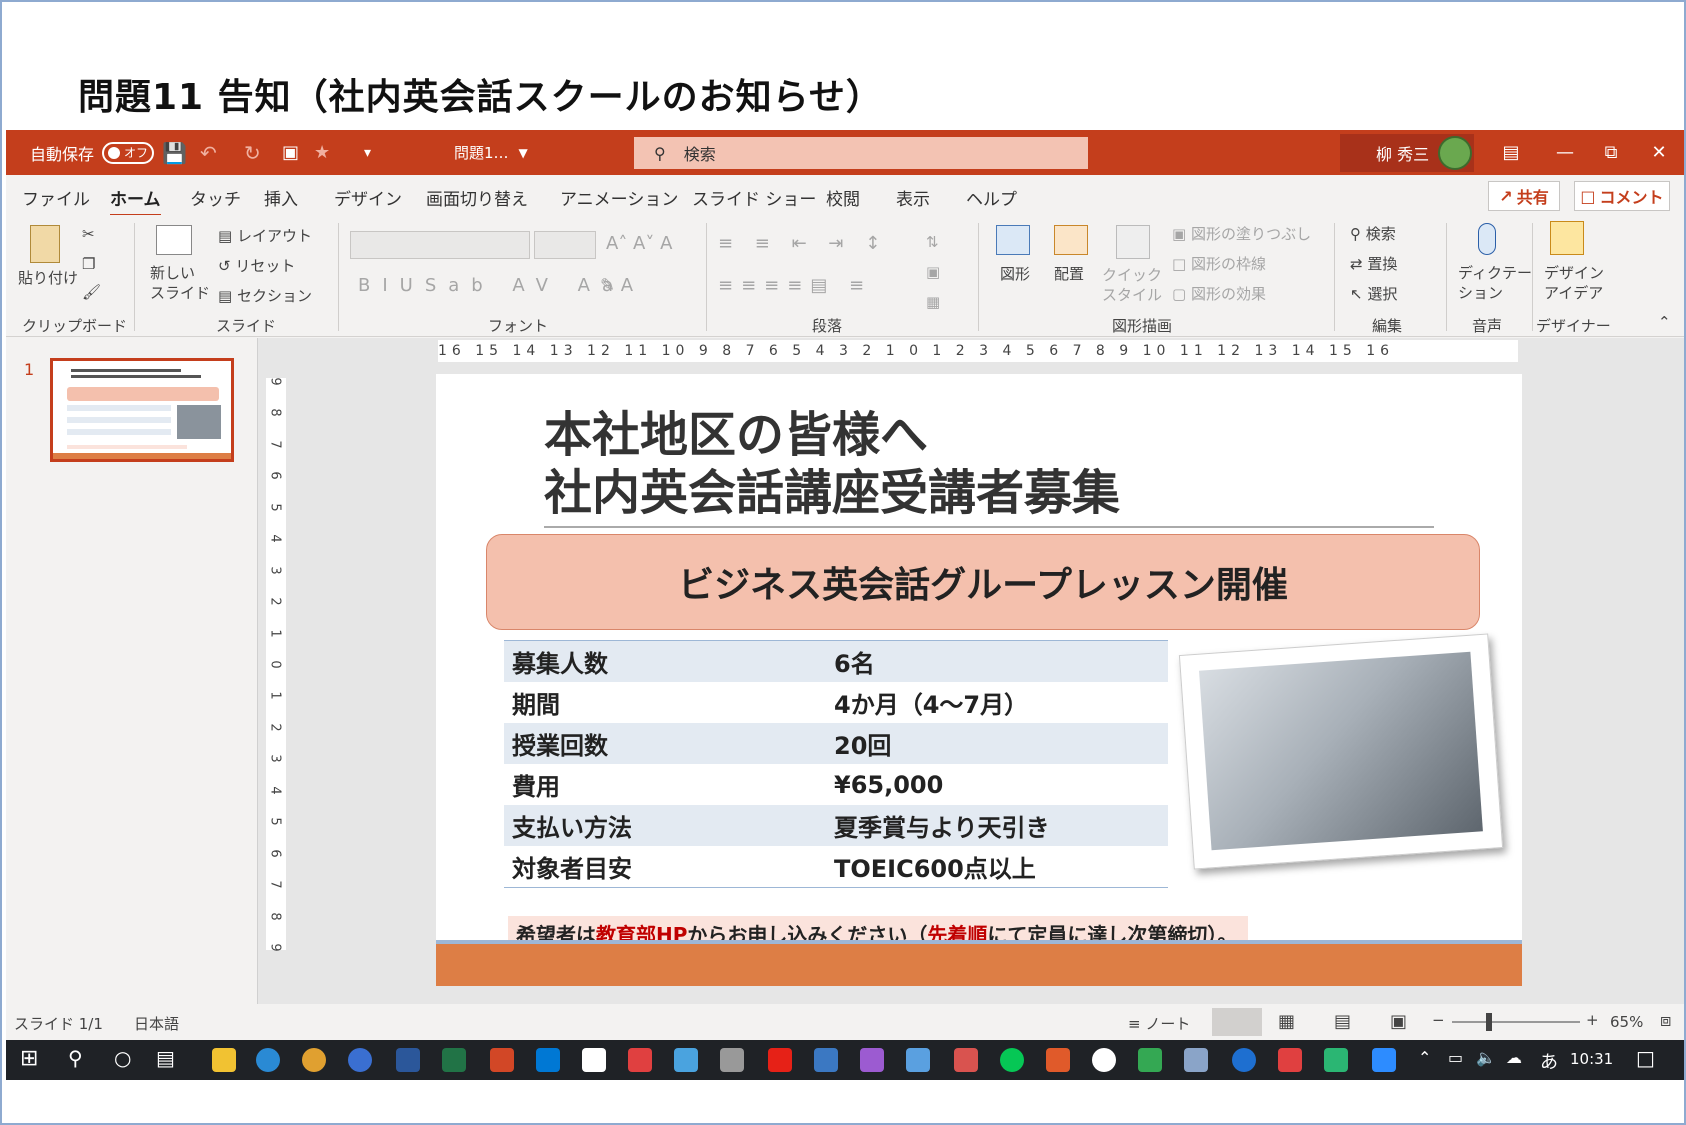  I want to click on arrange-button: 配置, so click(1069, 273).